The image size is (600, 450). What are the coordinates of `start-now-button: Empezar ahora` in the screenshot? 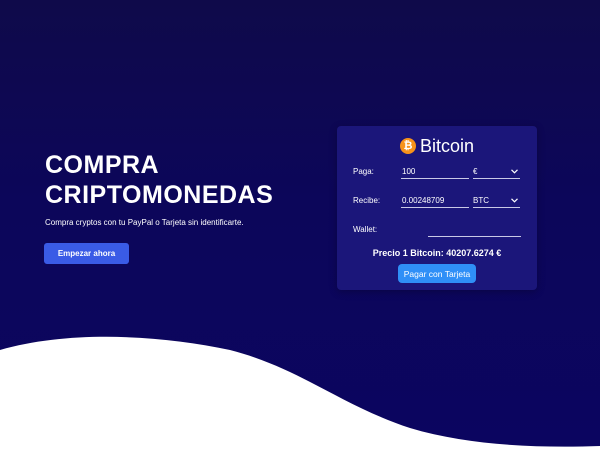 It's located at (86, 253).